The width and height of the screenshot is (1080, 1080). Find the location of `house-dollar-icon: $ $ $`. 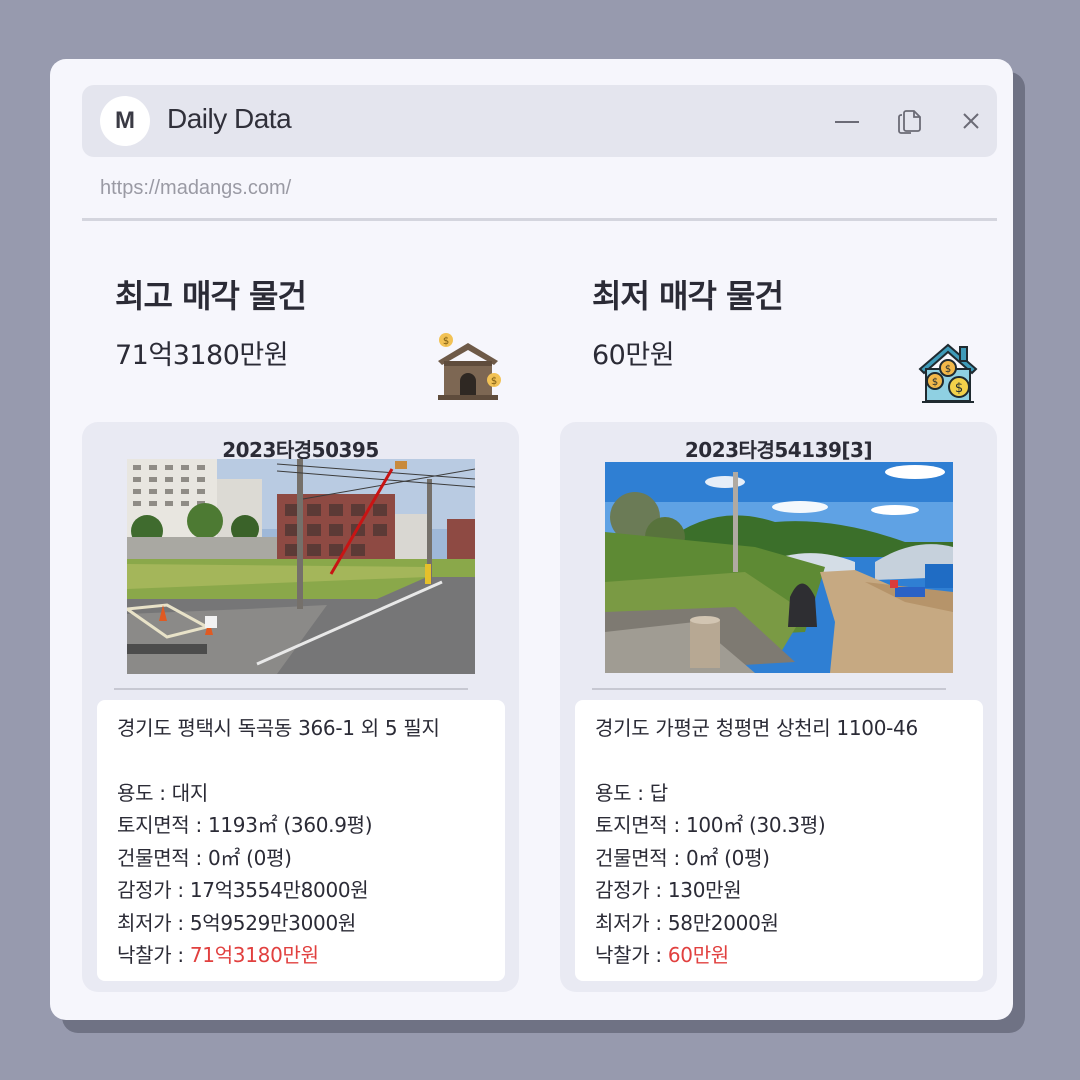

house-dollar-icon: $ $ $ is located at coordinates (948, 373).